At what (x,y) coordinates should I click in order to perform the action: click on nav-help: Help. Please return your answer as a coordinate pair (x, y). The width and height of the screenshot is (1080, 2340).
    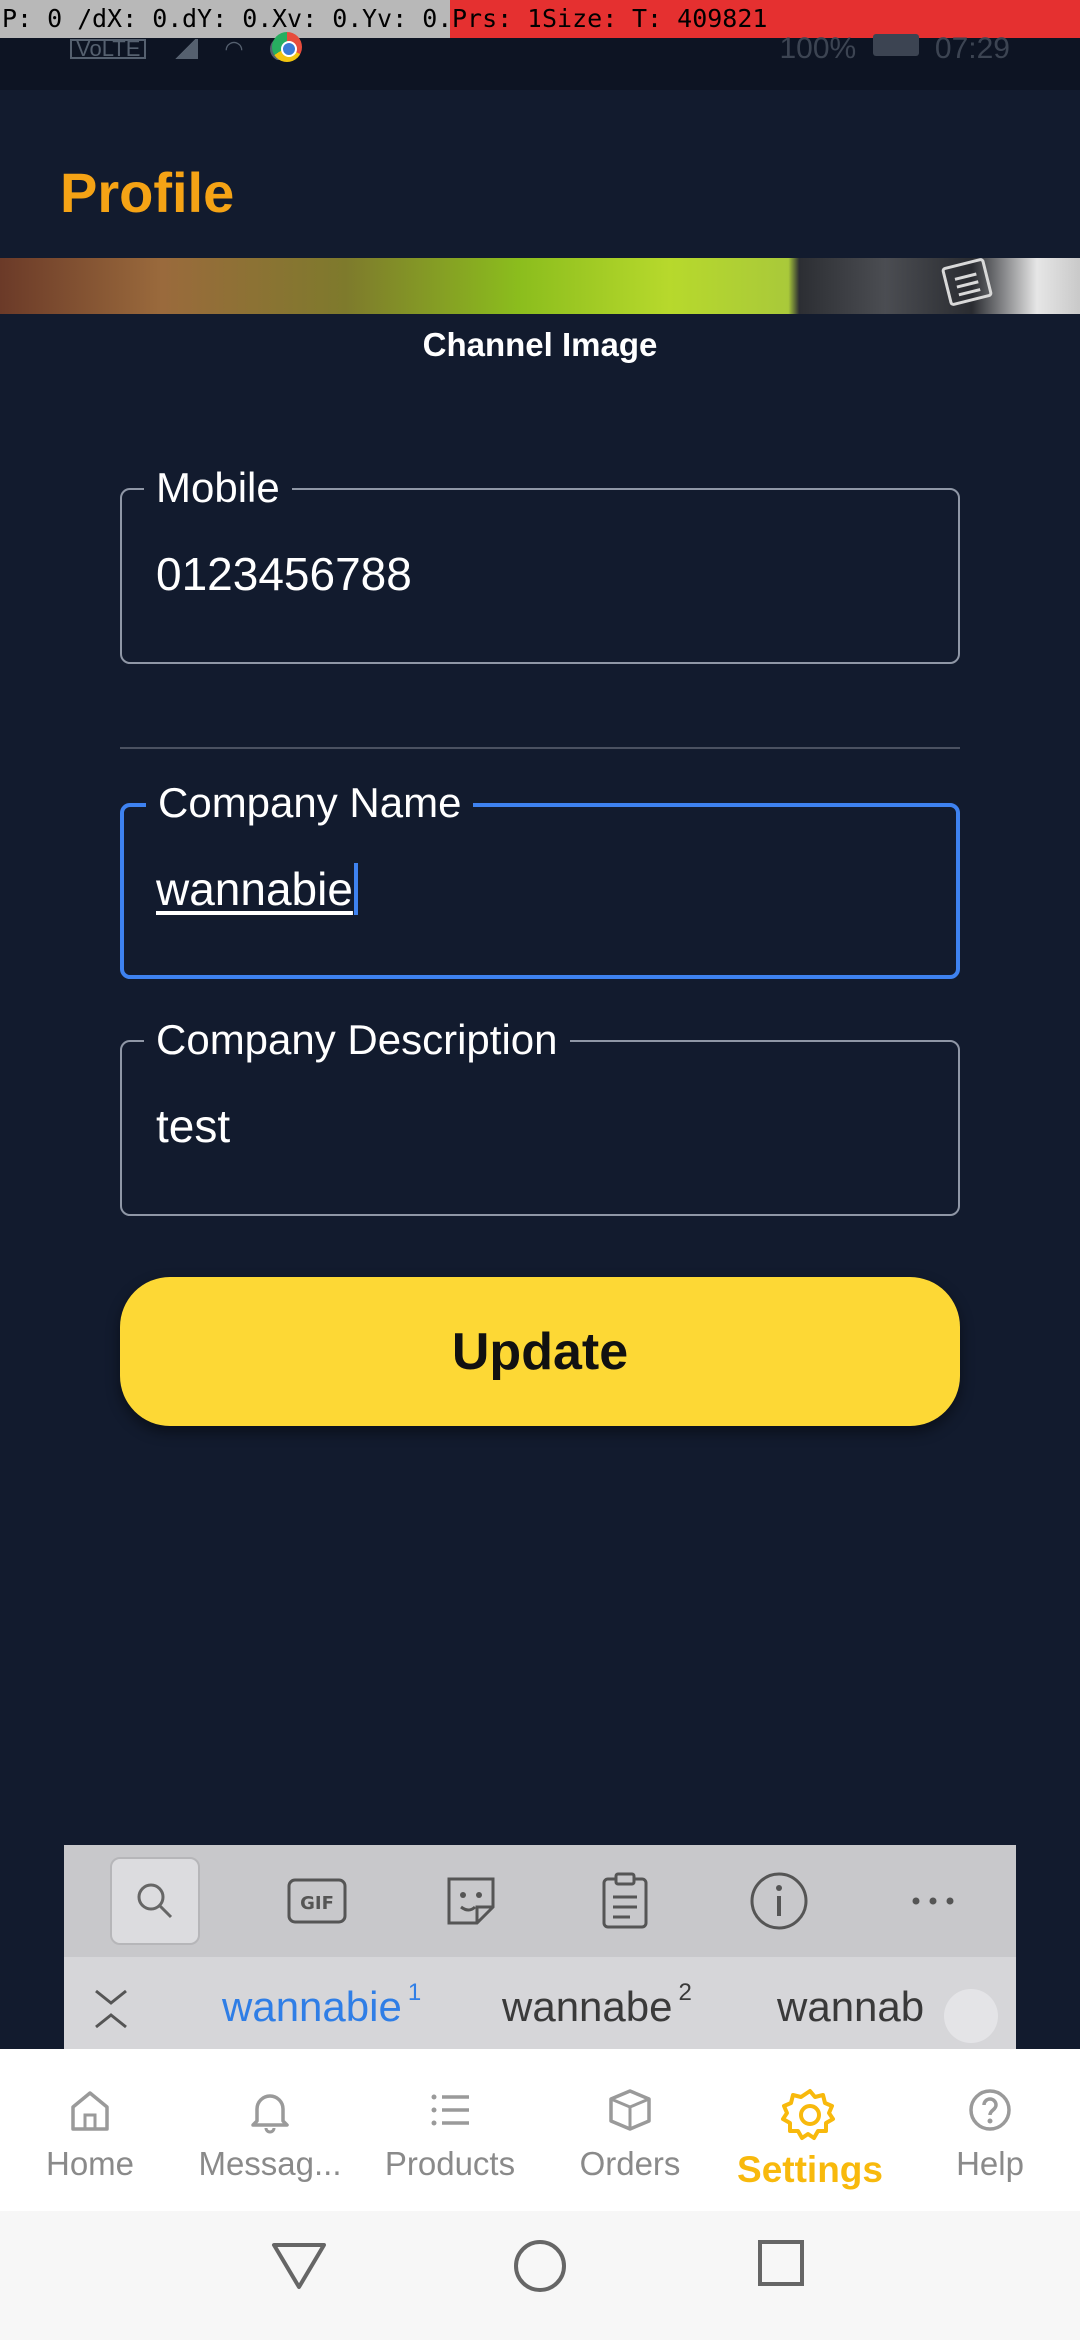
    Looking at the image, I should click on (990, 2134).